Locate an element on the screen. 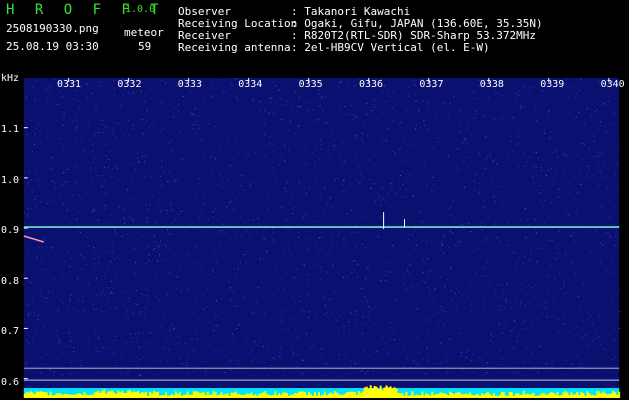 The width and height of the screenshot is (629, 400). time-tick-label: 0335 is located at coordinates (310, 84).